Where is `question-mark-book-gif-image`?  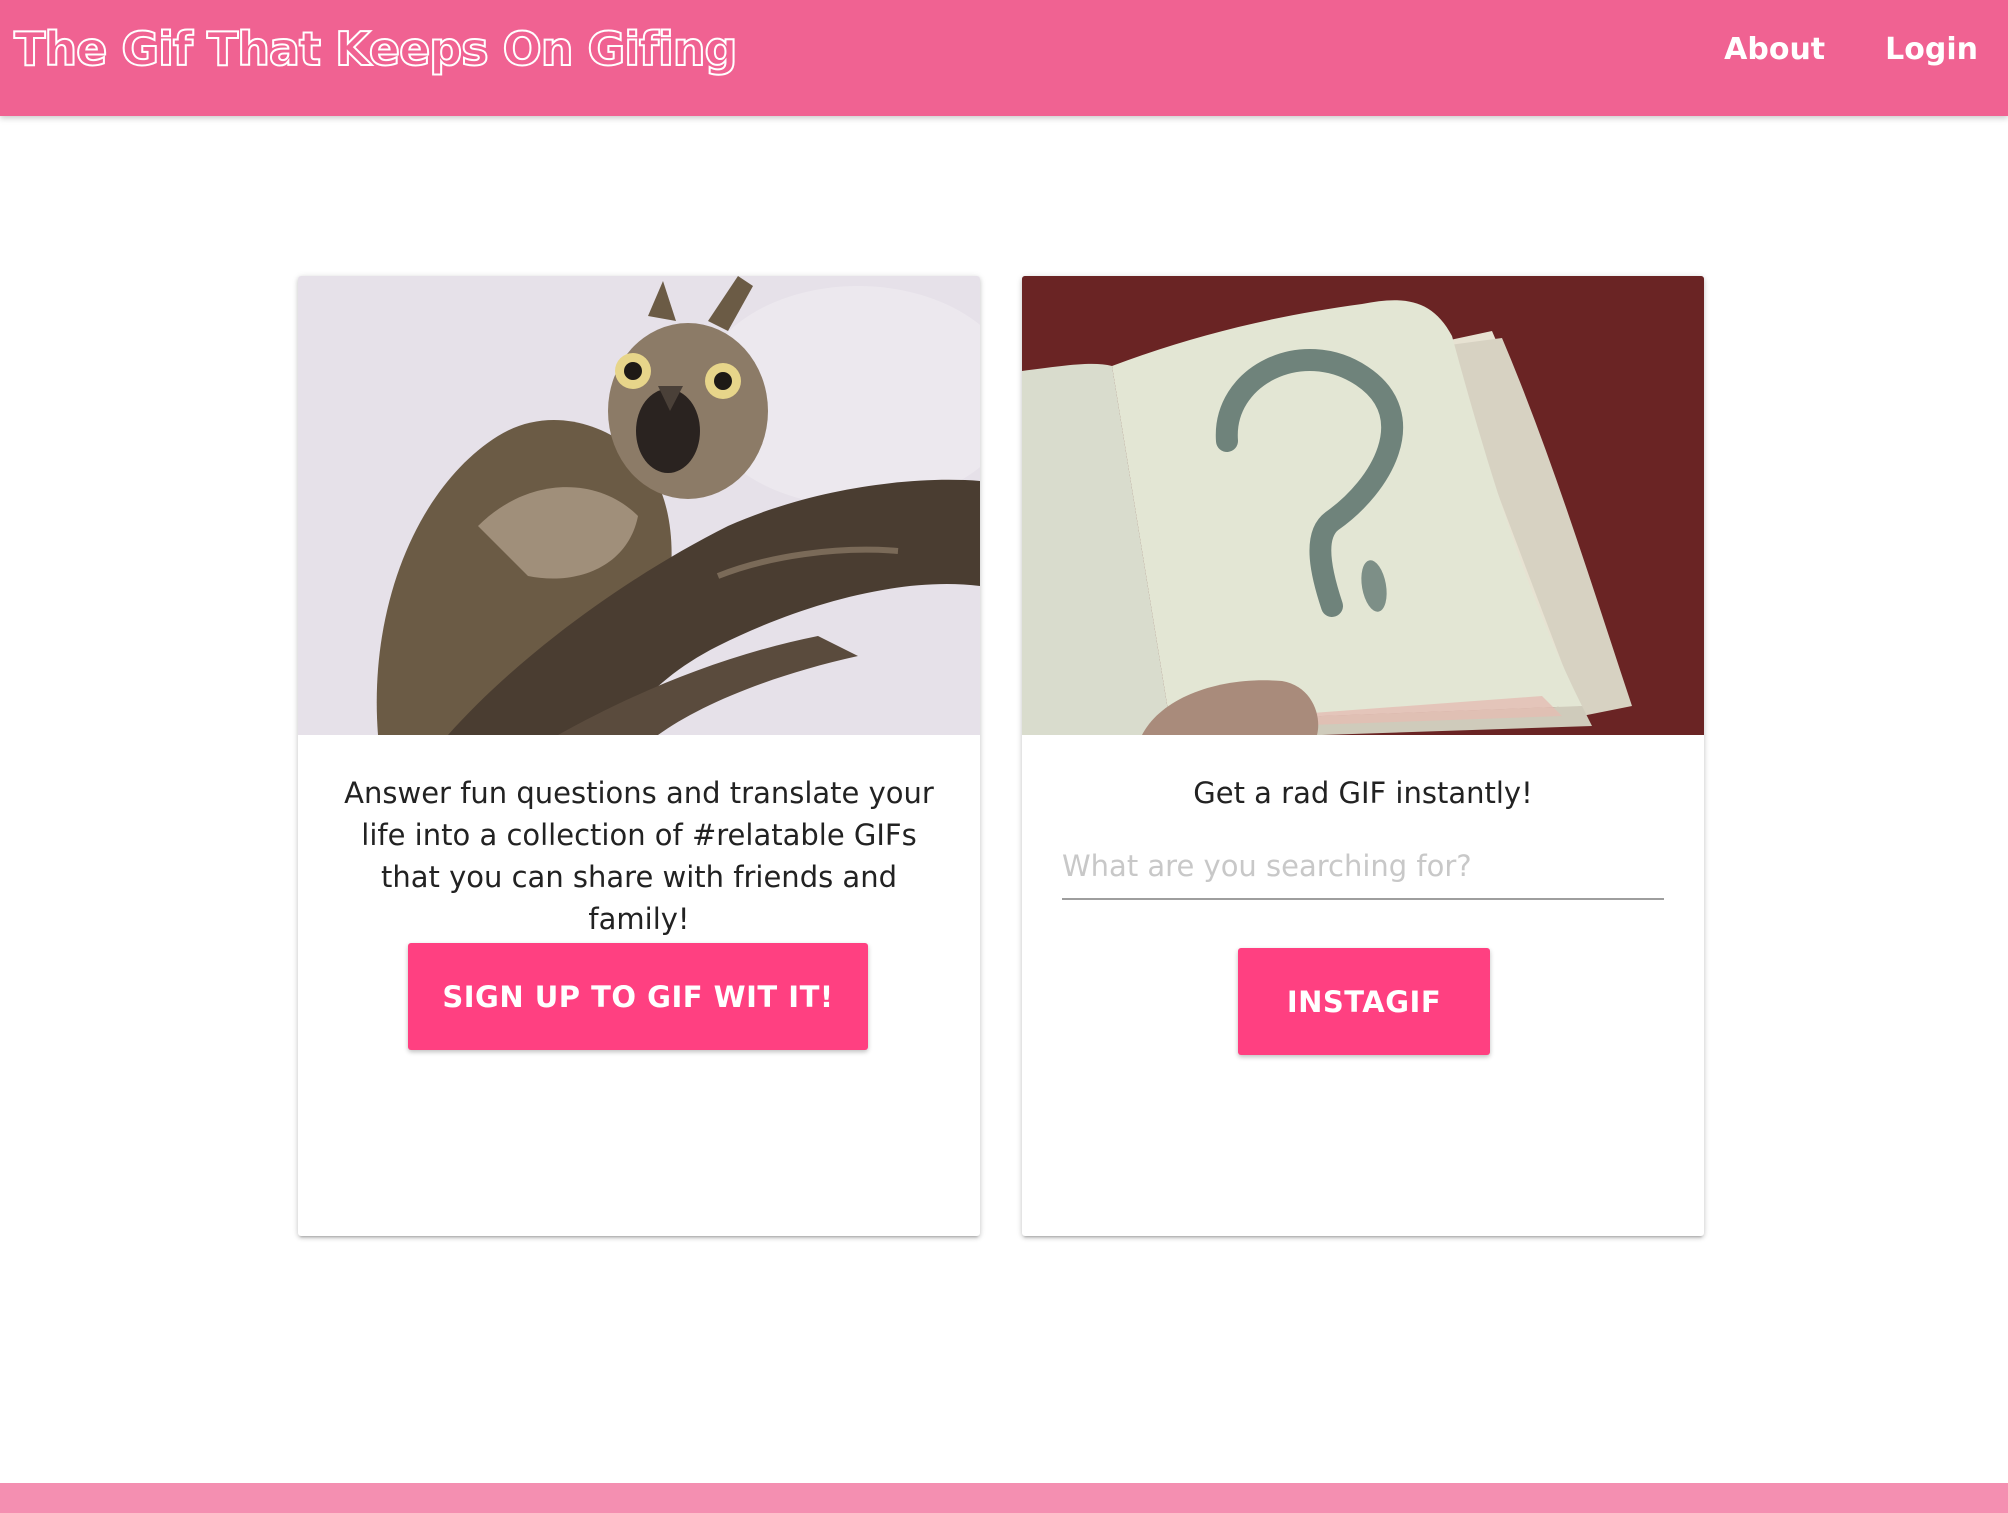 question-mark-book-gif-image is located at coordinates (1363, 505).